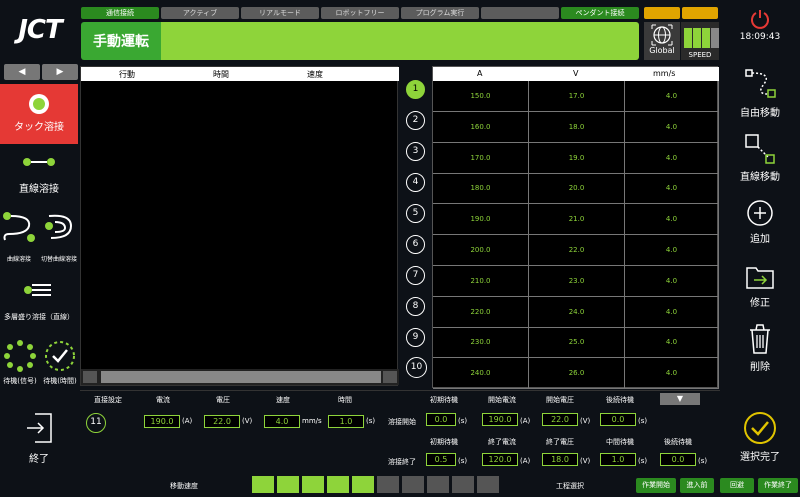 The width and height of the screenshot is (800, 497). I want to click on prev-button: ◀, so click(22, 72).